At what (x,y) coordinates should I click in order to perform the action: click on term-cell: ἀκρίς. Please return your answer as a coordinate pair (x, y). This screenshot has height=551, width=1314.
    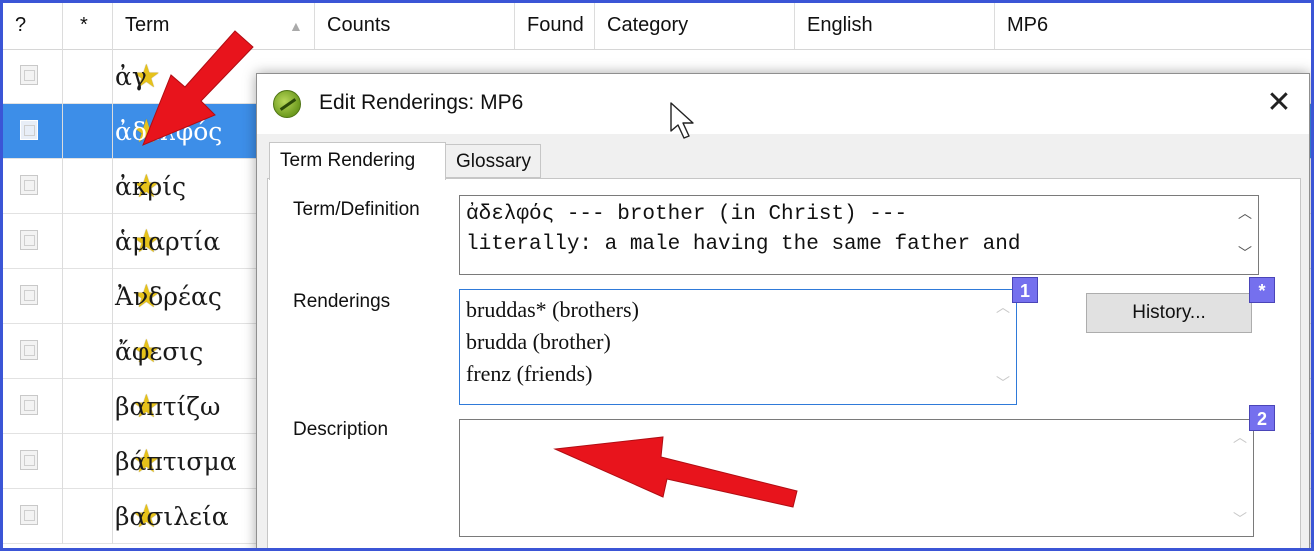
    Looking at the image, I should click on (151, 186).